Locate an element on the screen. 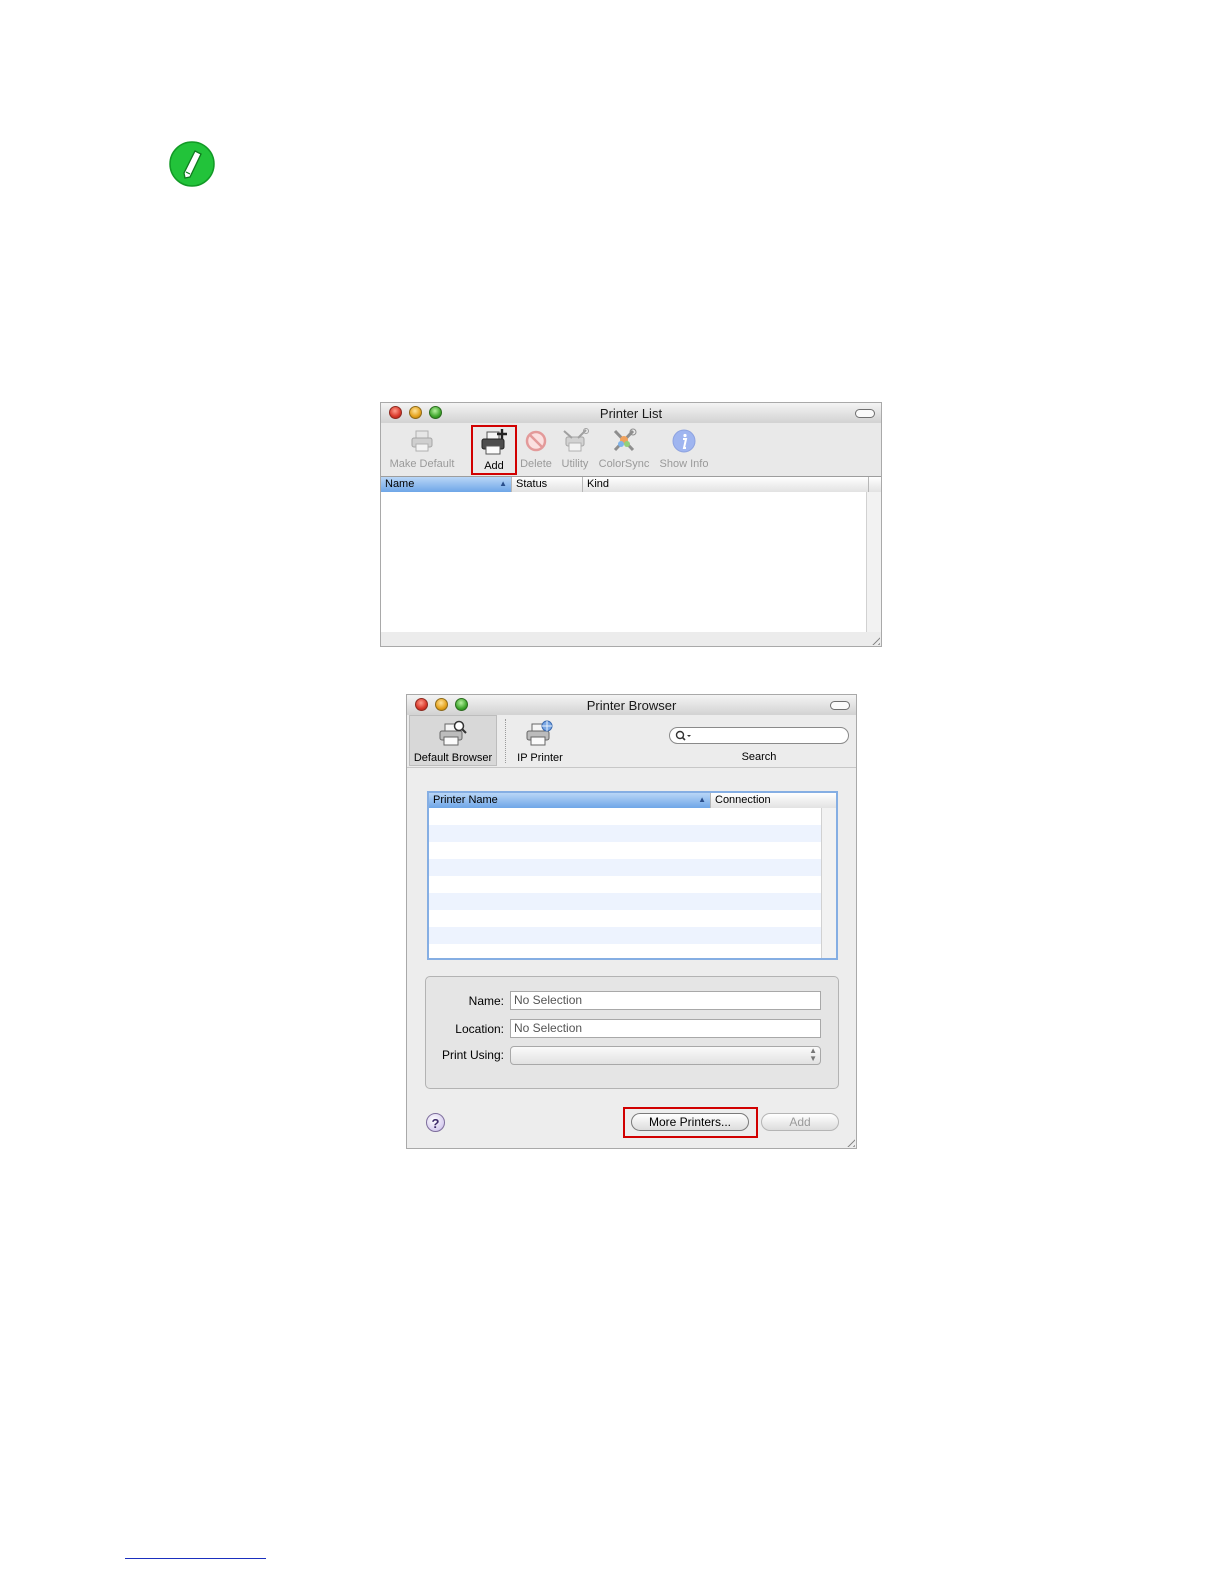  printer-table: Printer Name ▲ Connection is located at coordinates (632, 875).